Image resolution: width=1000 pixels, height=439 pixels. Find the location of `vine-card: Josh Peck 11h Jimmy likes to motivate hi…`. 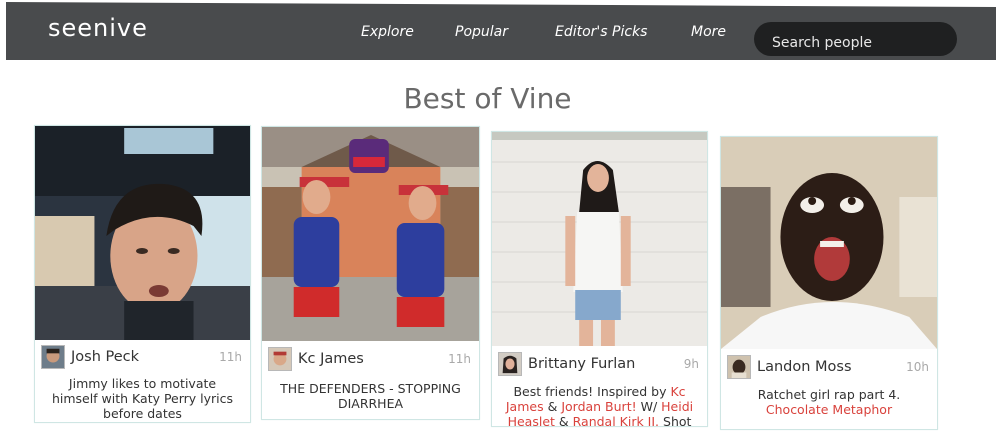

vine-card: Josh Peck 11h Jimmy likes to motivate hi… is located at coordinates (142, 274).